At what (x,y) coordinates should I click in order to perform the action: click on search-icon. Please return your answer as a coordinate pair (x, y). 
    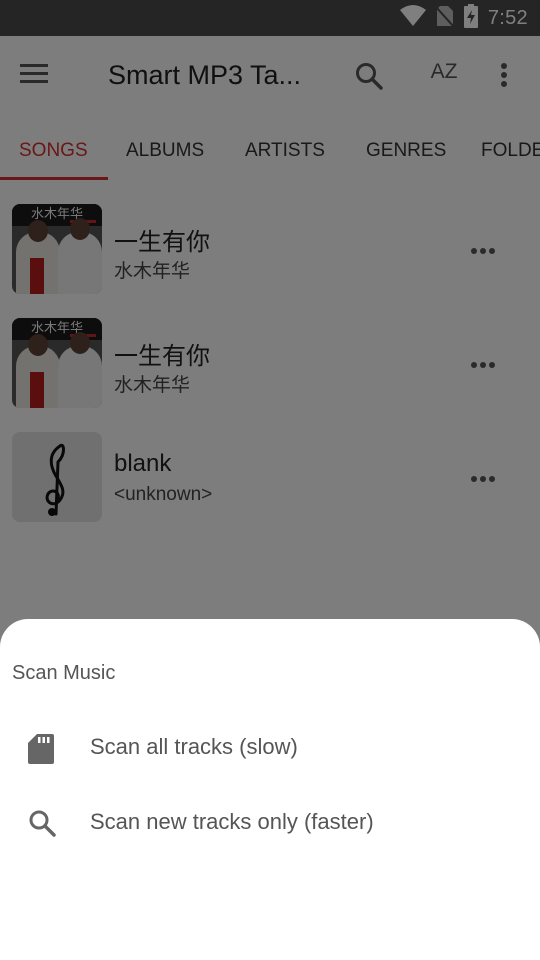
    Looking at the image, I should click on (42, 824).